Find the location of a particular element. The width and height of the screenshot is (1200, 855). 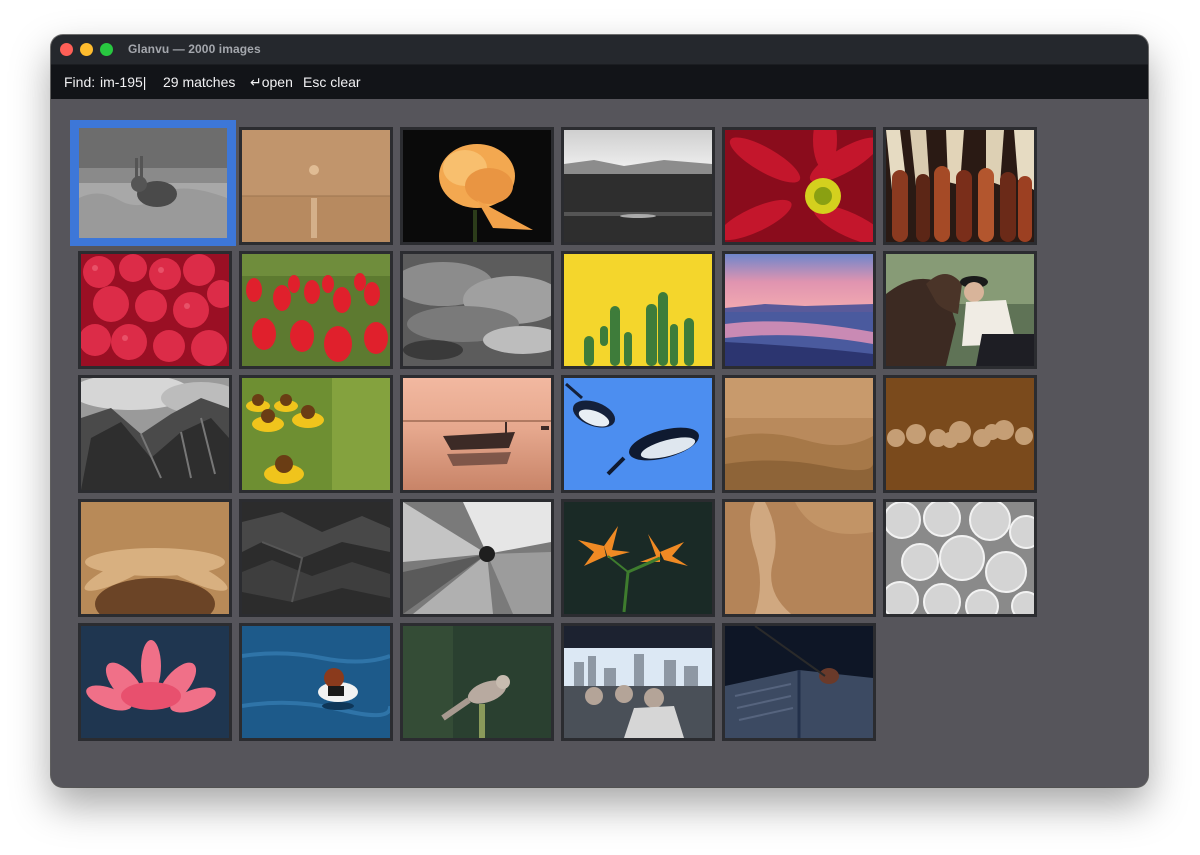

thumbnail-corn is located at coordinates (960, 186).